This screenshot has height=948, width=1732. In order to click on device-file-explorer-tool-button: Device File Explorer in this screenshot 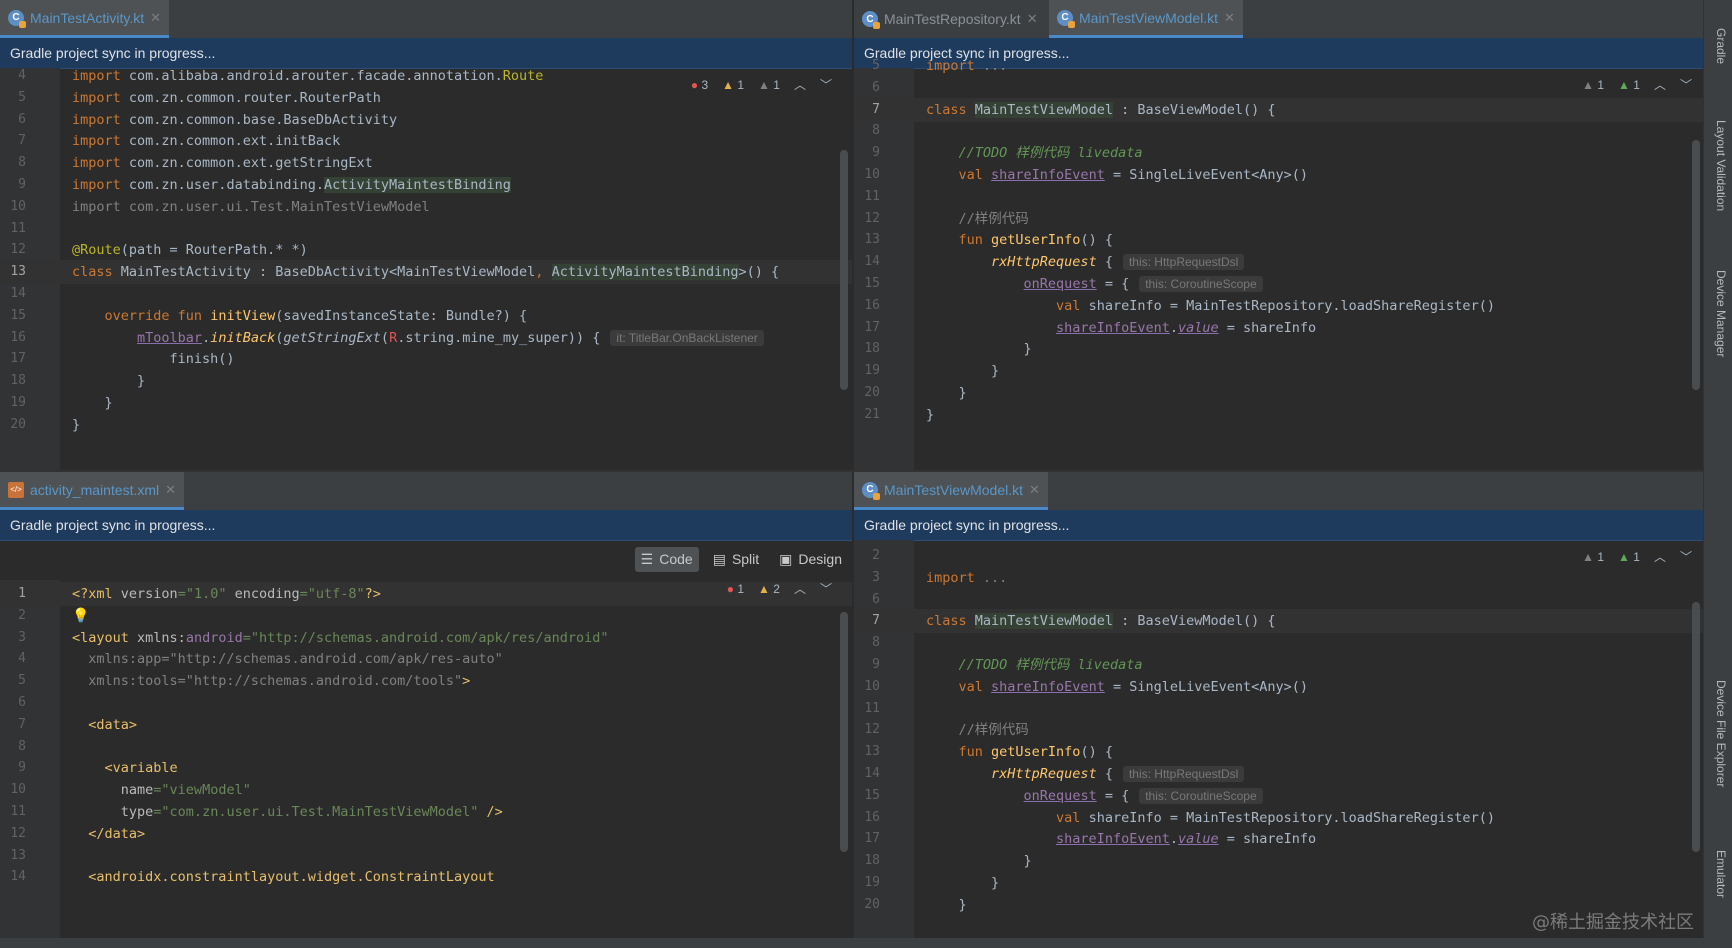, I will do `click(1721, 733)`.